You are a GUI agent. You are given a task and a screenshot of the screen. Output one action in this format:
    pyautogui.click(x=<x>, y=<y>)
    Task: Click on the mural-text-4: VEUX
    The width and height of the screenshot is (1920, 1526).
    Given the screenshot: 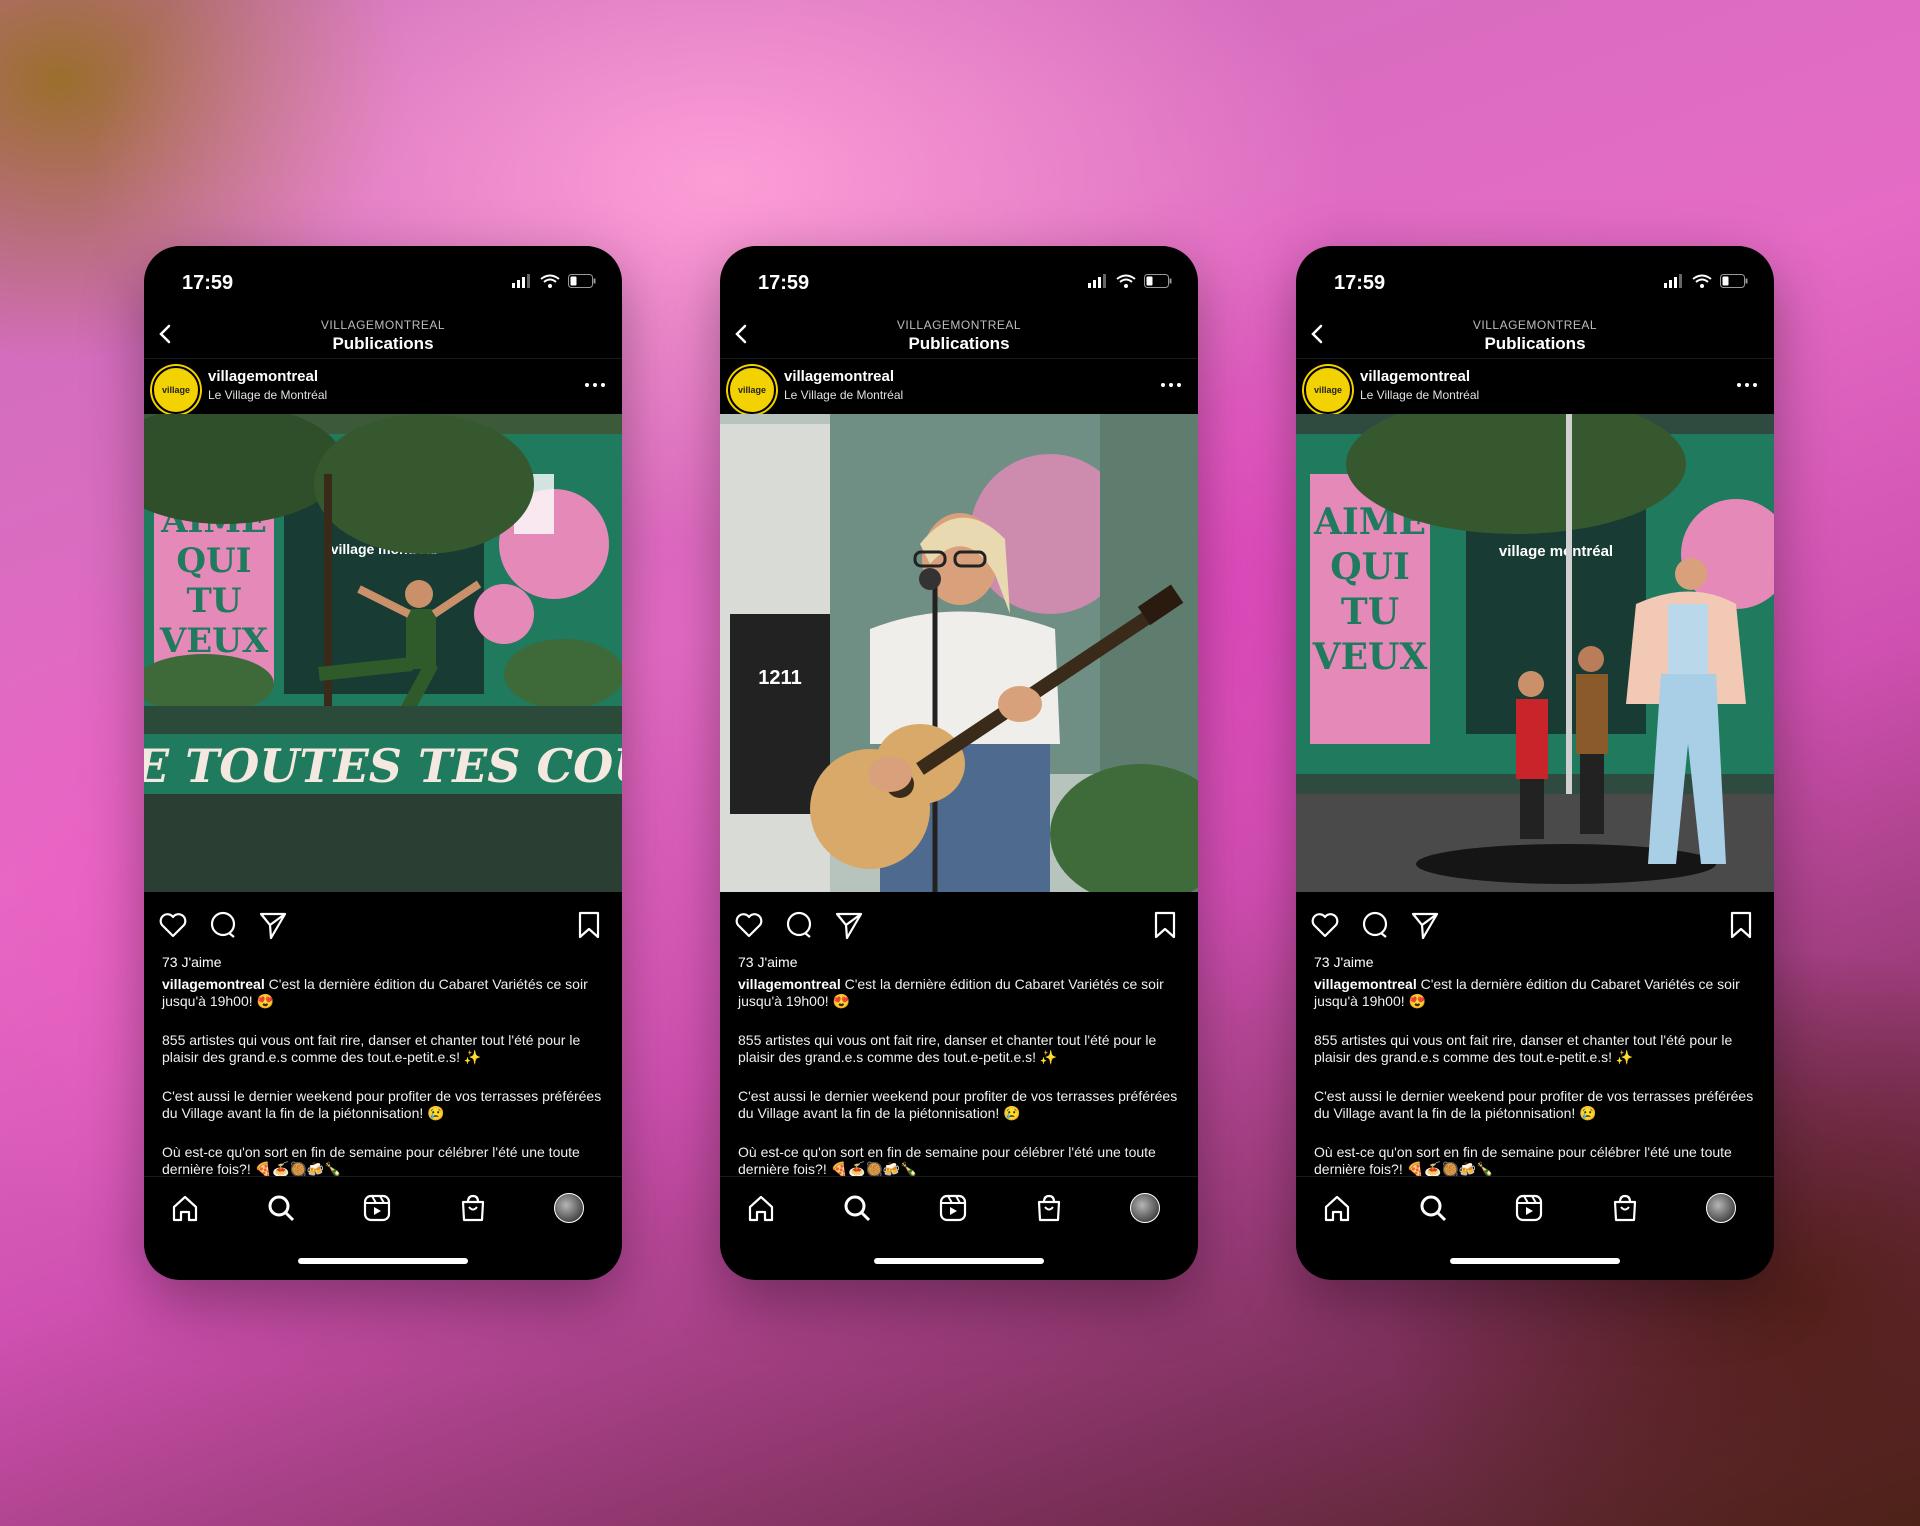 What is the action you would take?
    pyautogui.click(x=1370, y=657)
    